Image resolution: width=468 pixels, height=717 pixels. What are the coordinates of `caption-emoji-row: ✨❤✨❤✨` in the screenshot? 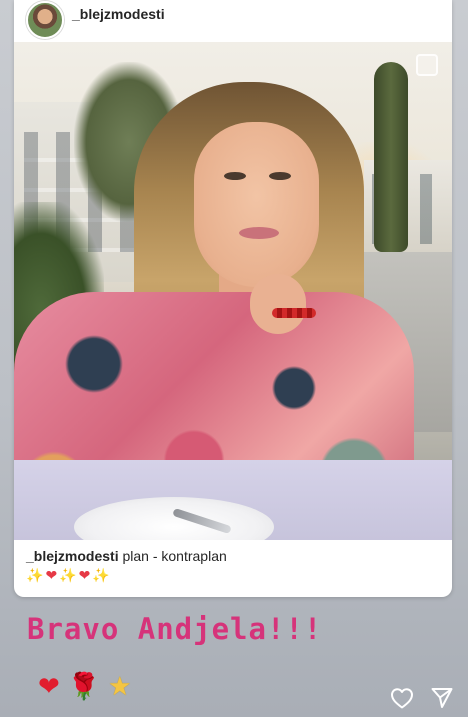 It's located at (69, 576).